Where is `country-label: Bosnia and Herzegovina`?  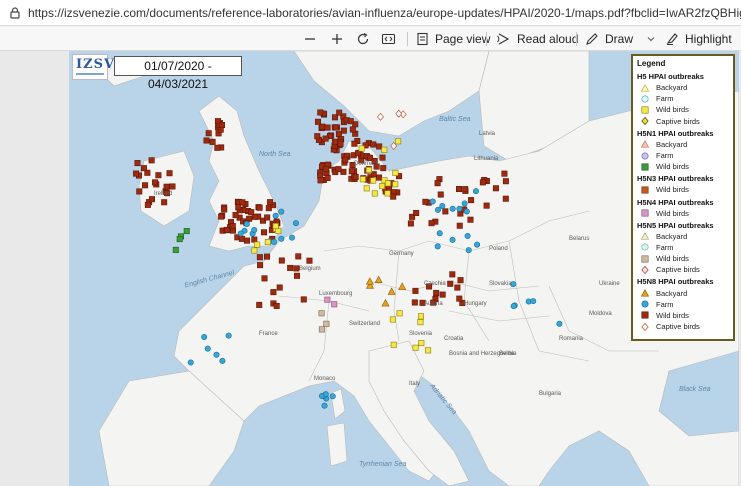
country-label: Bosnia and Herzegovina is located at coordinates (482, 354).